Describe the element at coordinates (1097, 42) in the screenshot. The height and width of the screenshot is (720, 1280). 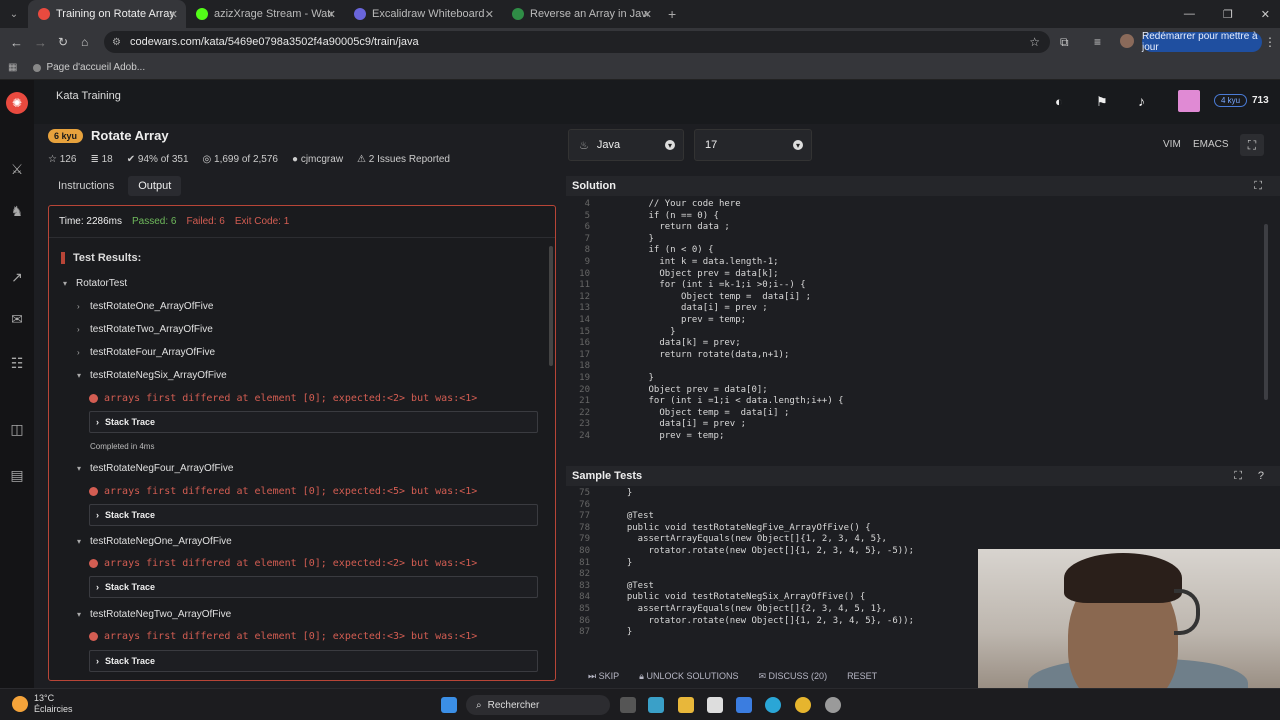
I see `media-icon: ≡` at that location.